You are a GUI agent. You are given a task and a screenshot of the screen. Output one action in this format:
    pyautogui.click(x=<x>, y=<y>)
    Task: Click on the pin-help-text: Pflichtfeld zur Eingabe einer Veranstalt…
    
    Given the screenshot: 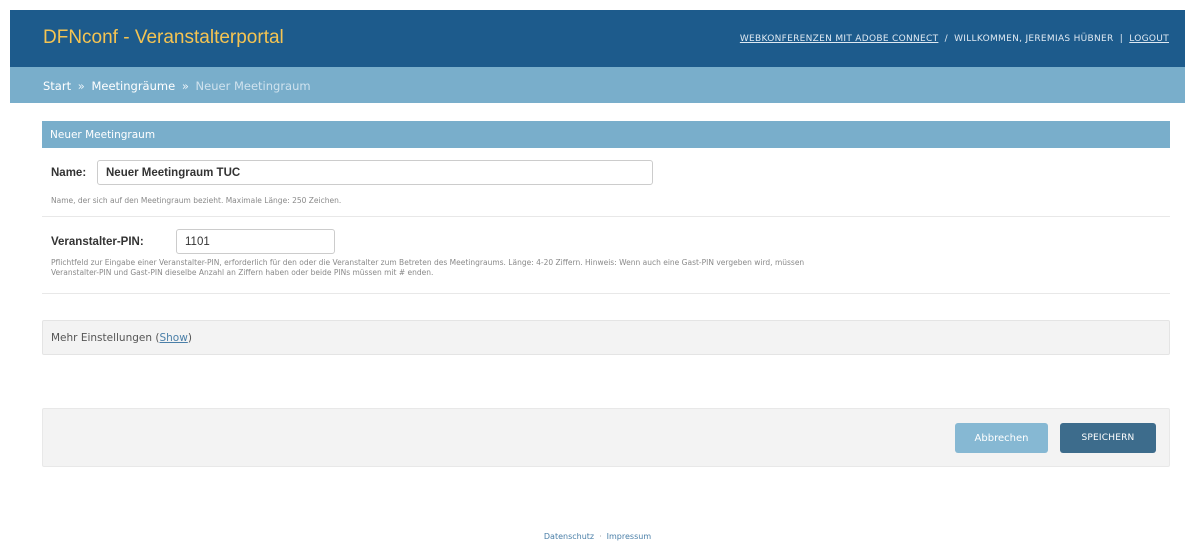 What is the action you would take?
    pyautogui.click(x=601, y=268)
    